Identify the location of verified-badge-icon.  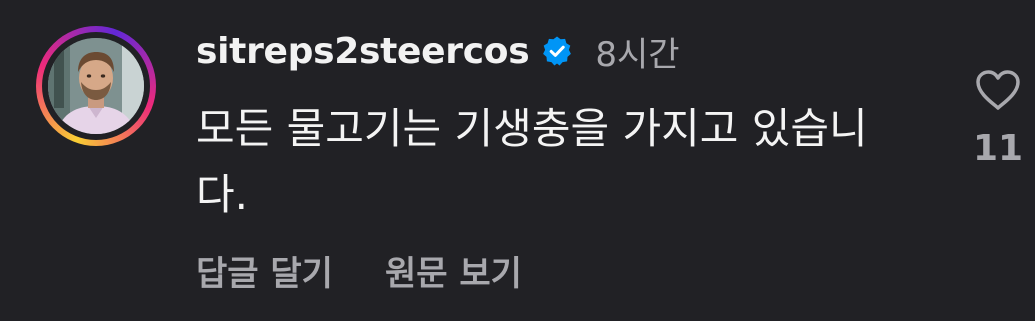
(557, 51).